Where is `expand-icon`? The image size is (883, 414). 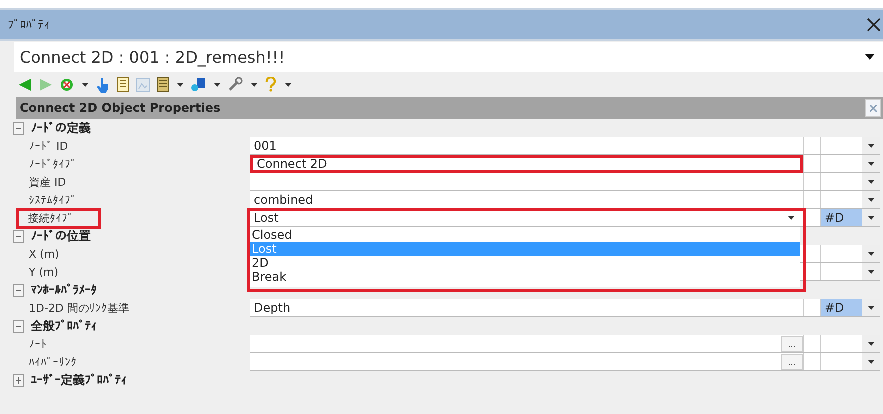
expand-icon is located at coordinates (18, 380).